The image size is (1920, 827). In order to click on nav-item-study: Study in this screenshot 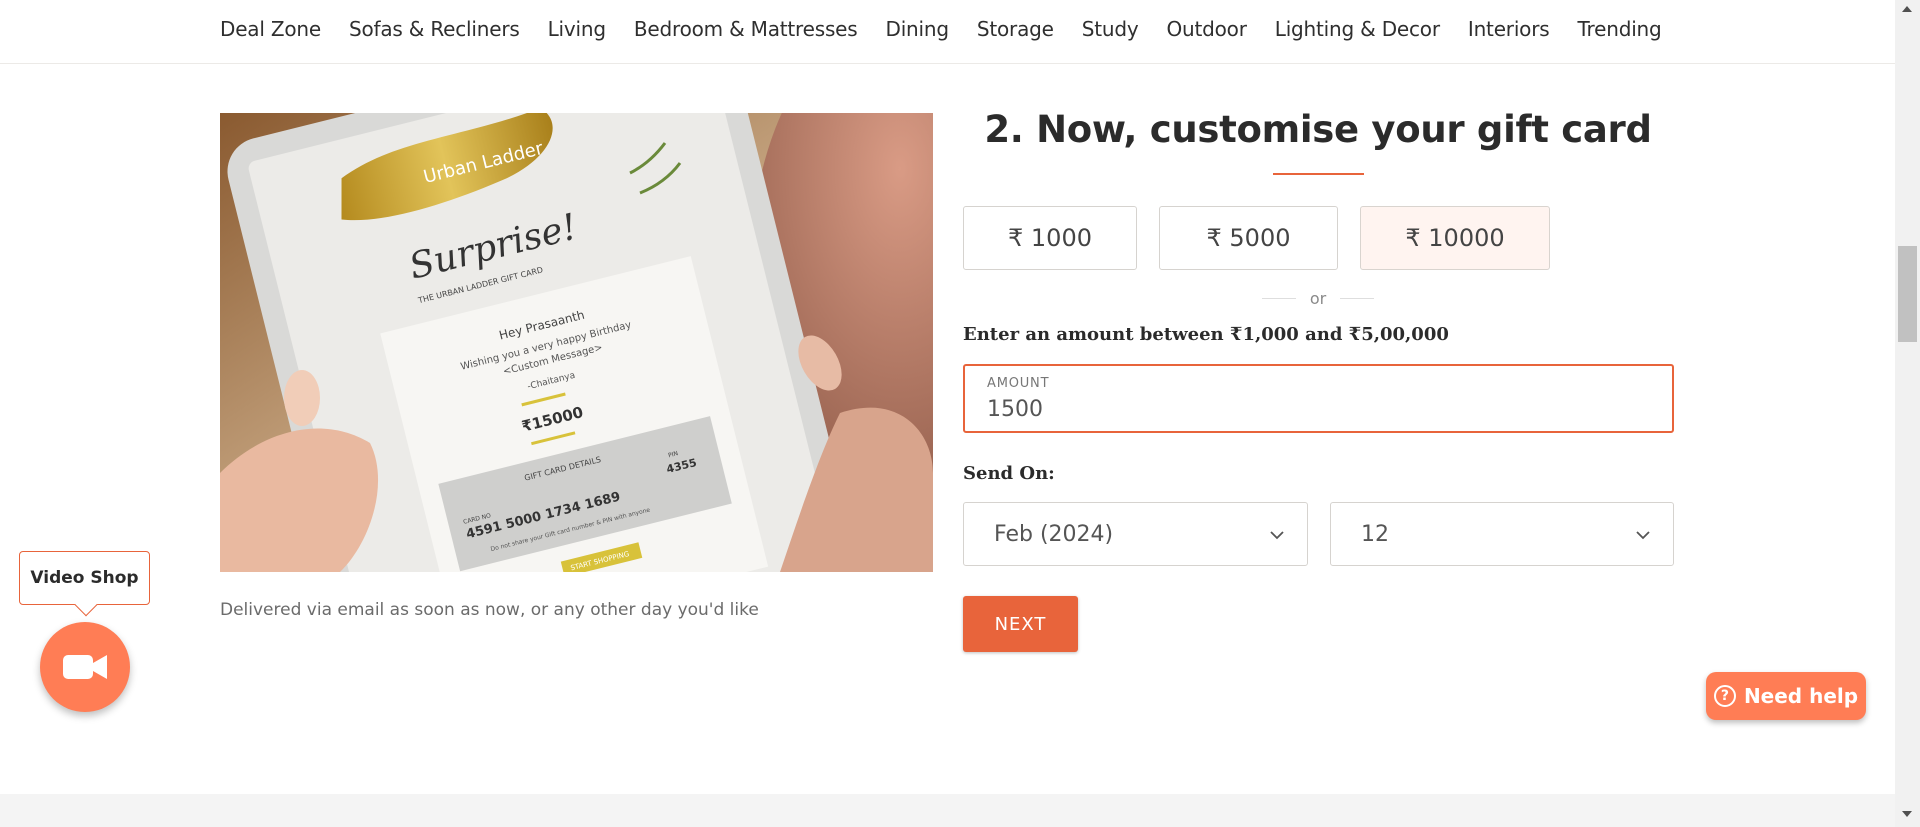, I will do `click(1110, 29)`.